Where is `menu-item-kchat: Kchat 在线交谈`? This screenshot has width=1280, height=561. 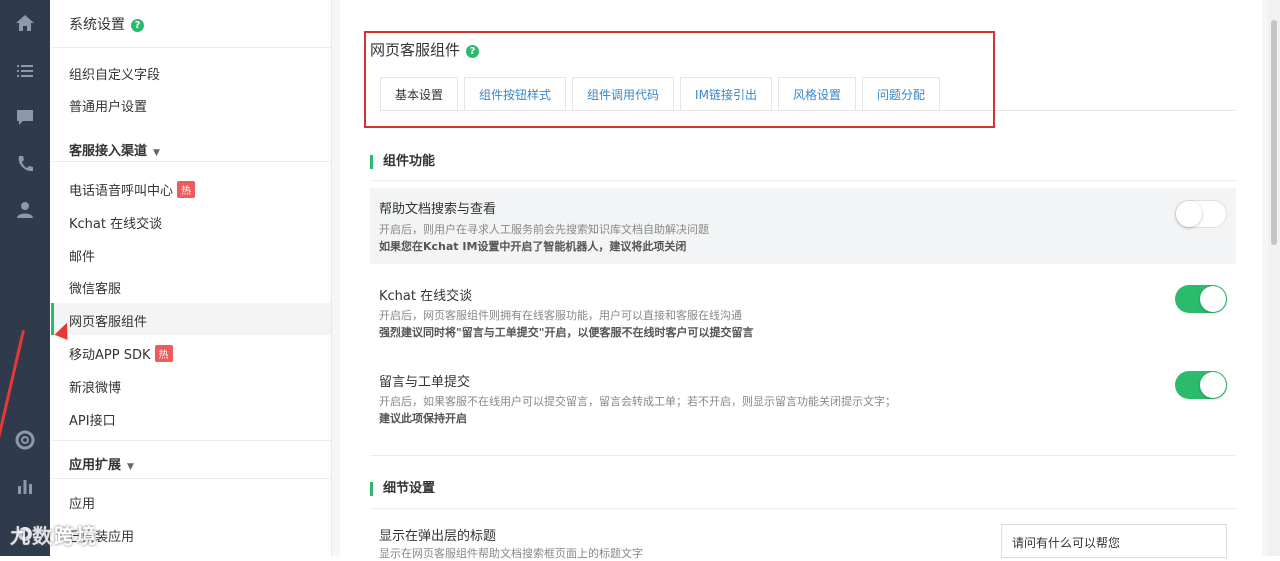
menu-item-kchat: Kchat 在线交谈 is located at coordinates (115, 222).